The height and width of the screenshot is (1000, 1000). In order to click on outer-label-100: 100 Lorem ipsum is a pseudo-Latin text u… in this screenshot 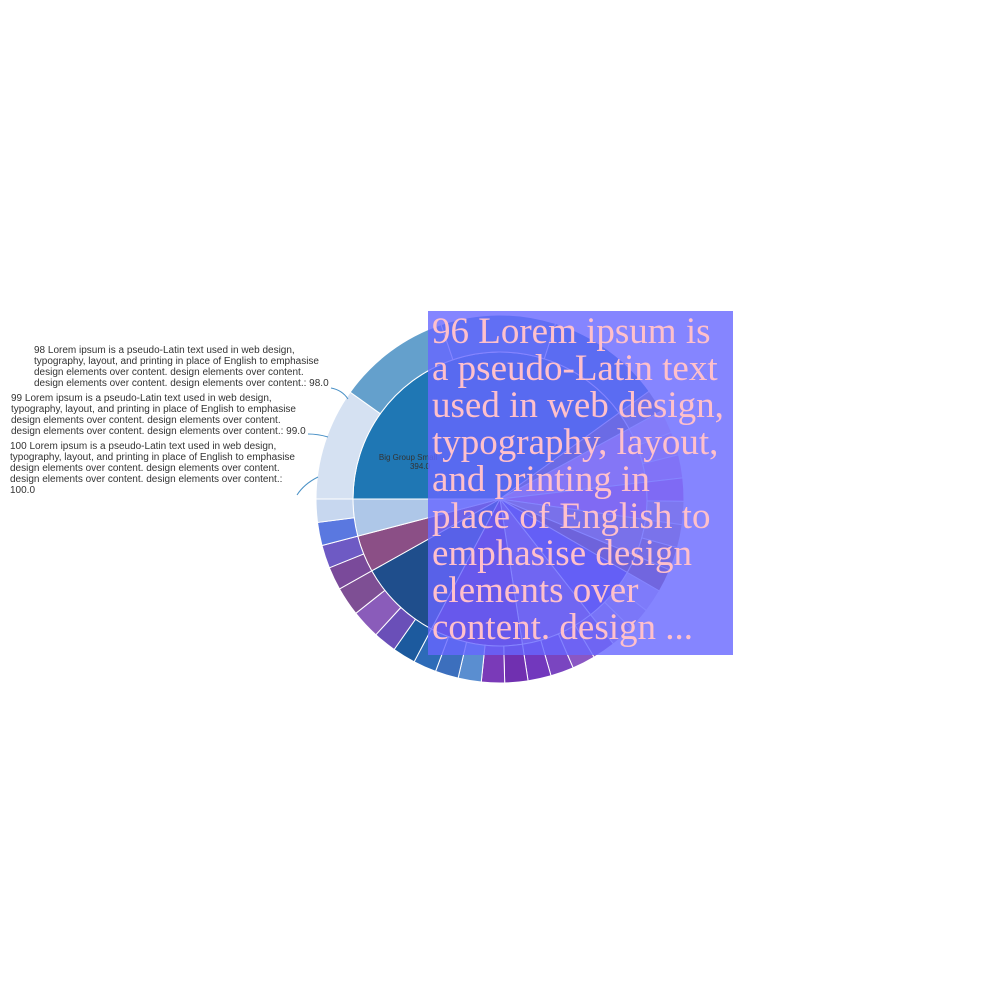, I will do `click(152, 468)`.